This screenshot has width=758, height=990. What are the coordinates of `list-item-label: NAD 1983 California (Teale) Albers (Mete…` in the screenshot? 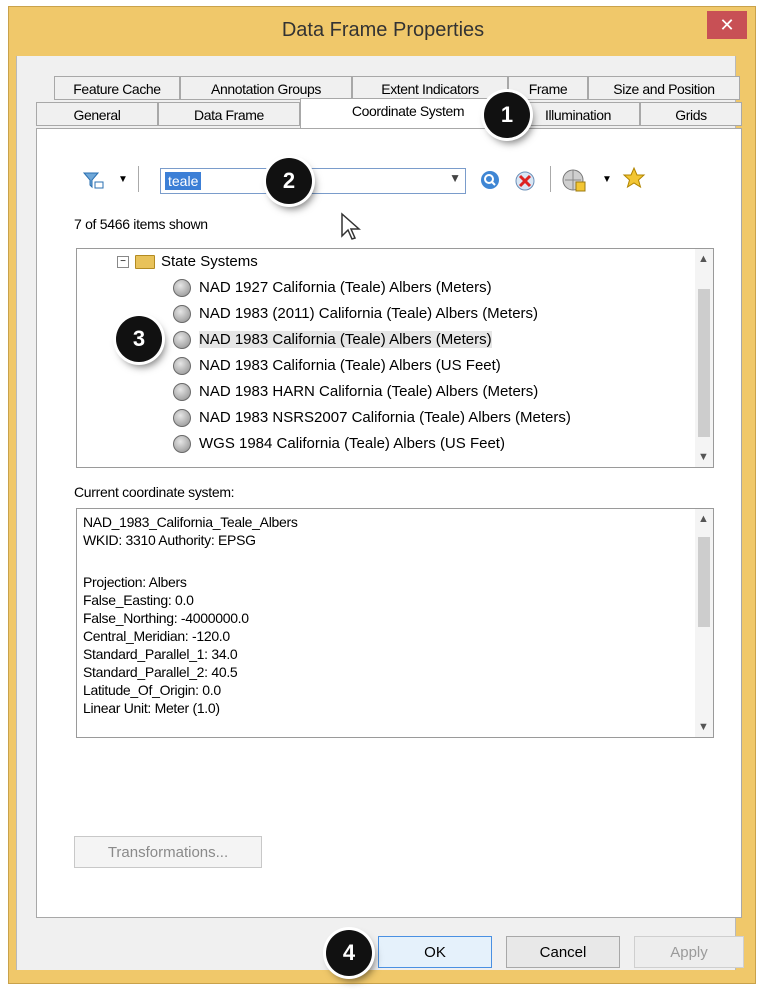 It's located at (345, 339).